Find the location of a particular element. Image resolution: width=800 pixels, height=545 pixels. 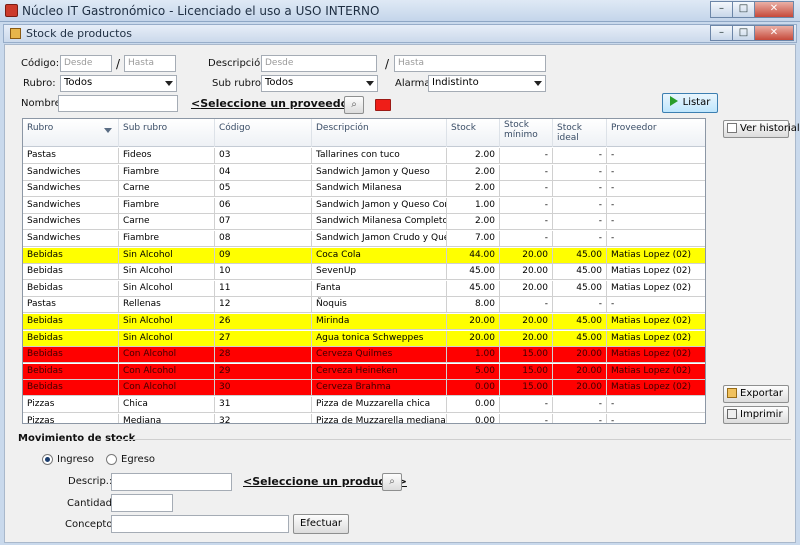

egreso-label: Egreso is located at coordinates (138, 459).